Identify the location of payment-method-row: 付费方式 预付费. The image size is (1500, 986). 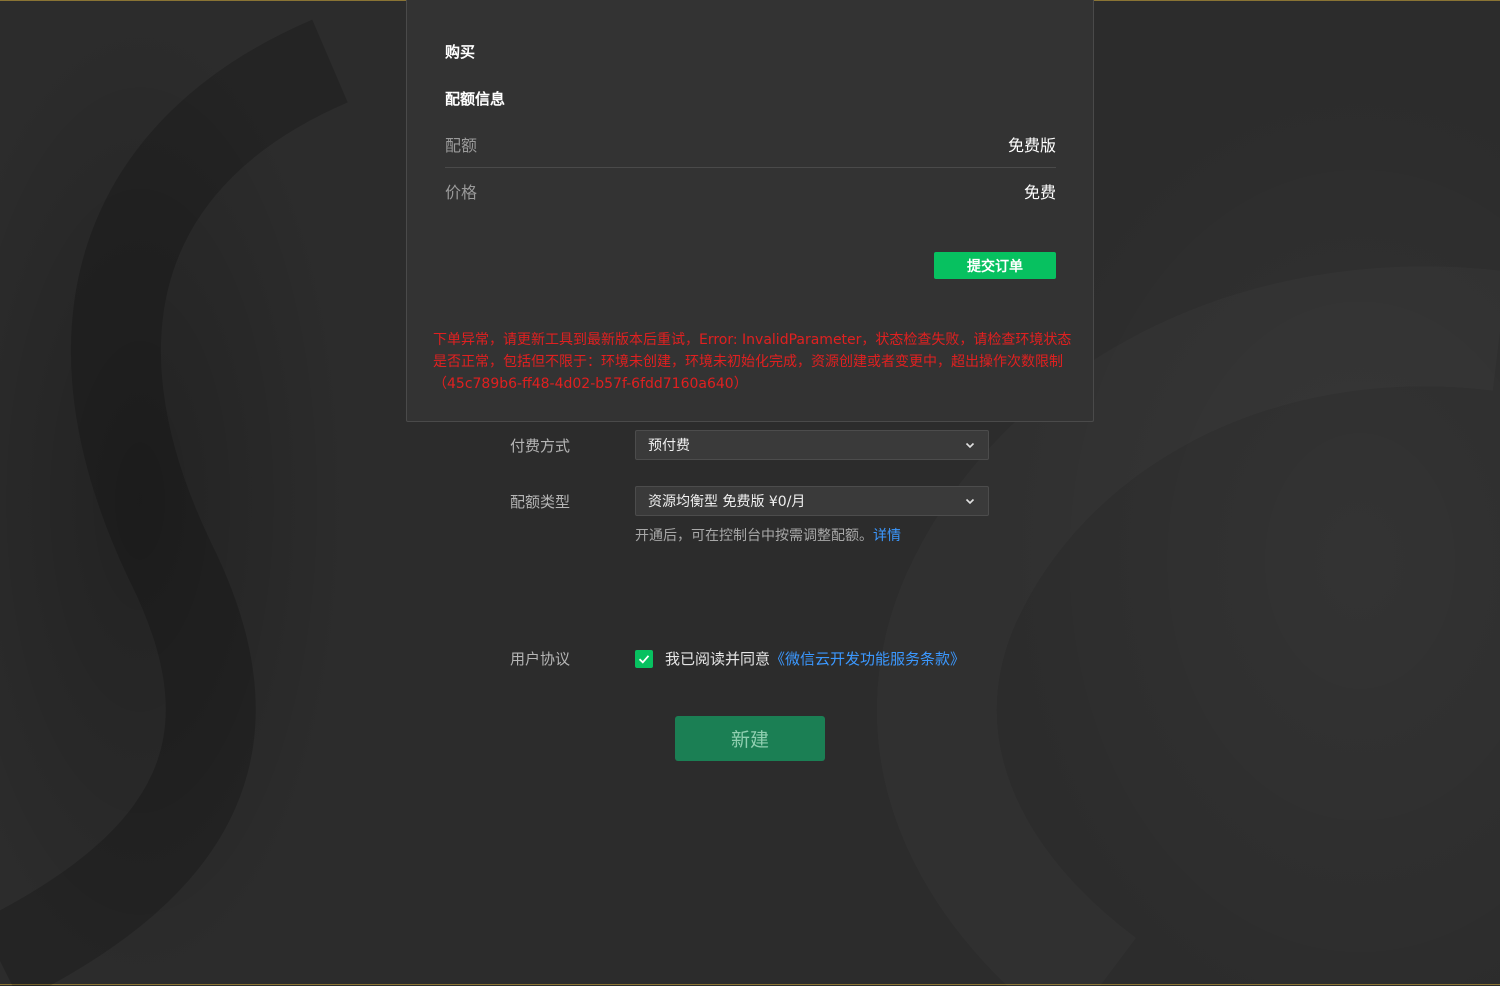
(749, 445).